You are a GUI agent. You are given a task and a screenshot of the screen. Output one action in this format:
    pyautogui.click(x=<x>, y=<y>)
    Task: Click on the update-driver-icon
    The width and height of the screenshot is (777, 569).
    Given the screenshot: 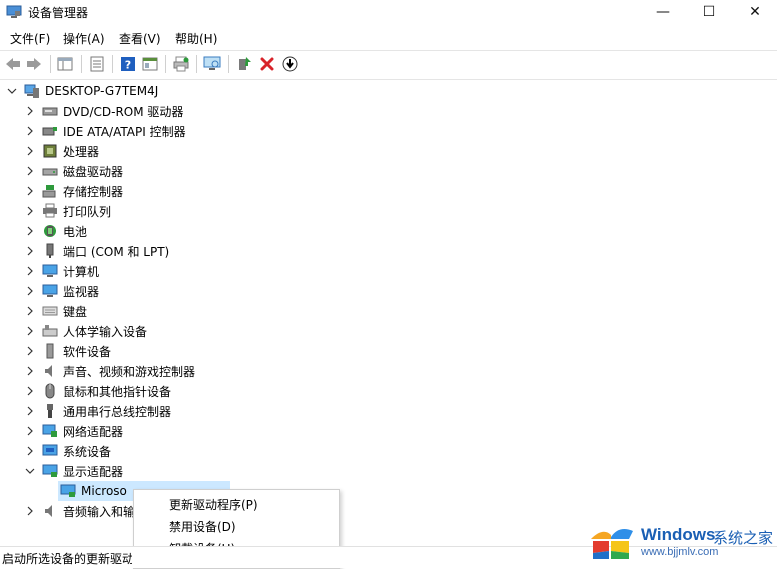 What is the action you would take?
    pyautogui.click(x=244, y=64)
    